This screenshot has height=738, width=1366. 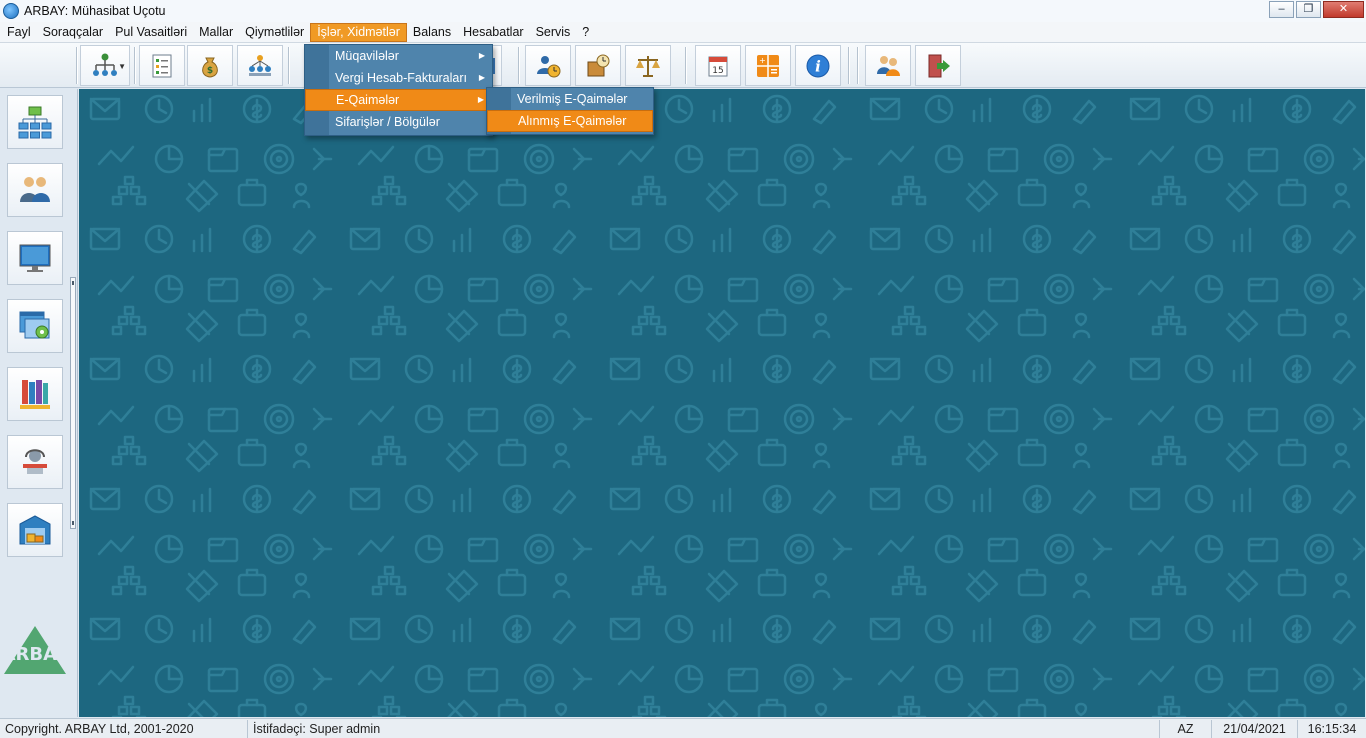 I want to click on info-button: i, so click(x=818, y=65).